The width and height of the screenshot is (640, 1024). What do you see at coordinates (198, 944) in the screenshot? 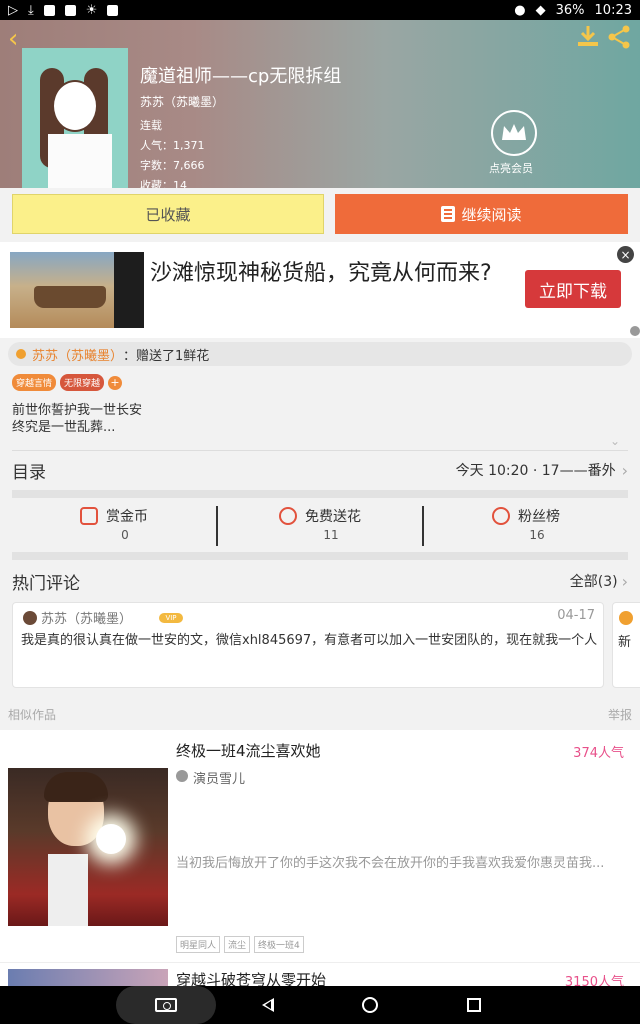
I see `tag: 明星同人` at bounding box center [198, 944].